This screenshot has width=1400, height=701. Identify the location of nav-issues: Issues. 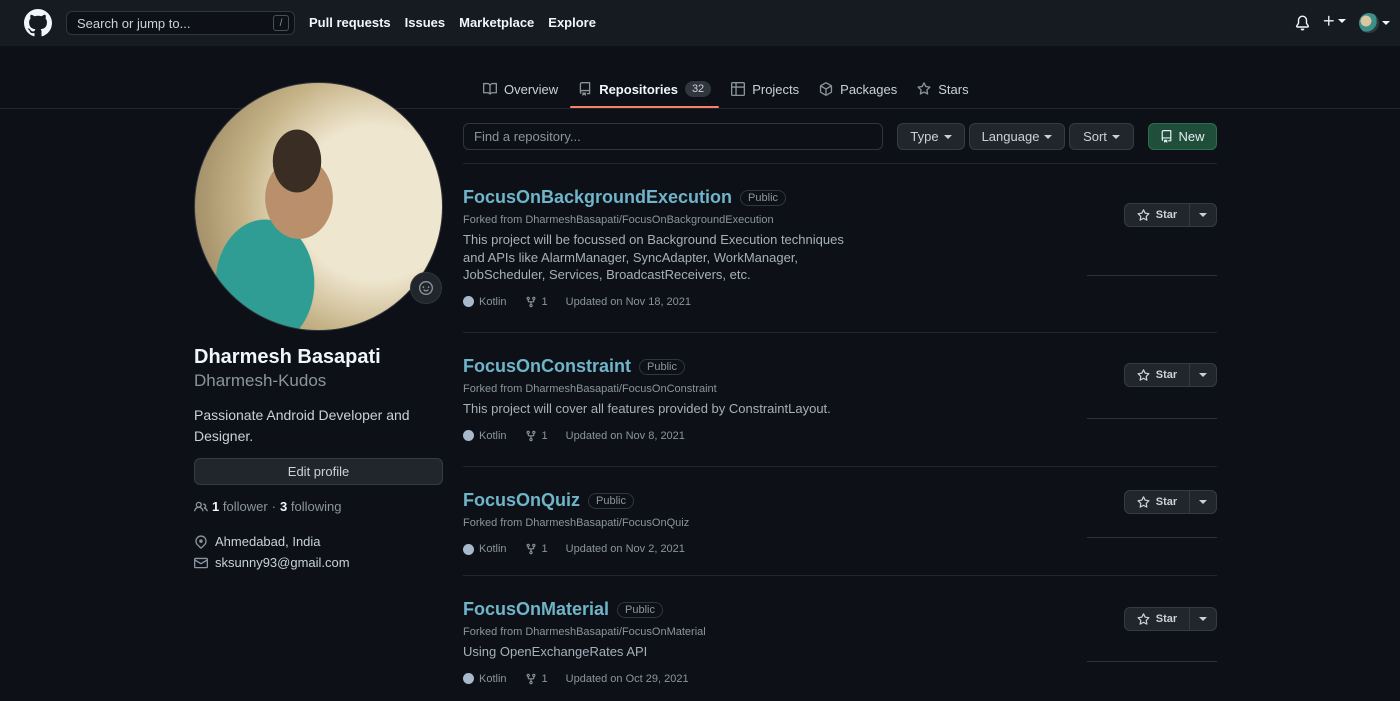
(425, 22).